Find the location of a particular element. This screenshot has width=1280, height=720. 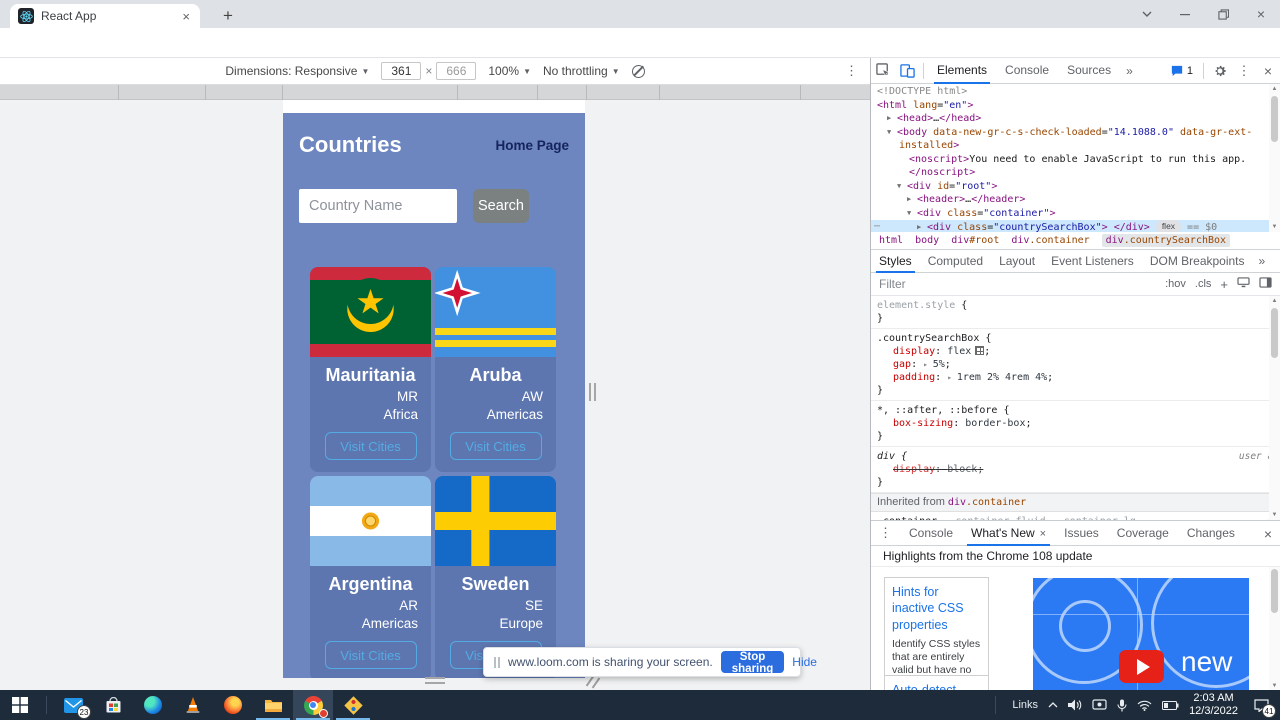

taskbar-chrome-icon is located at coordinates (313, 705).